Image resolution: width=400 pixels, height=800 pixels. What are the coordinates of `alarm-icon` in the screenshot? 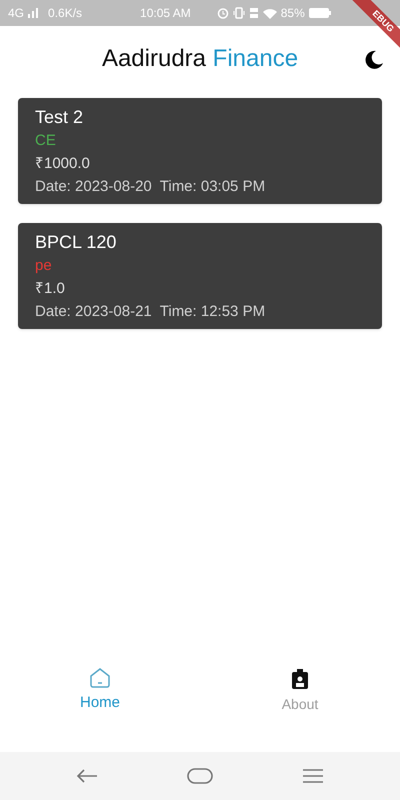 It's located at (222, 13).